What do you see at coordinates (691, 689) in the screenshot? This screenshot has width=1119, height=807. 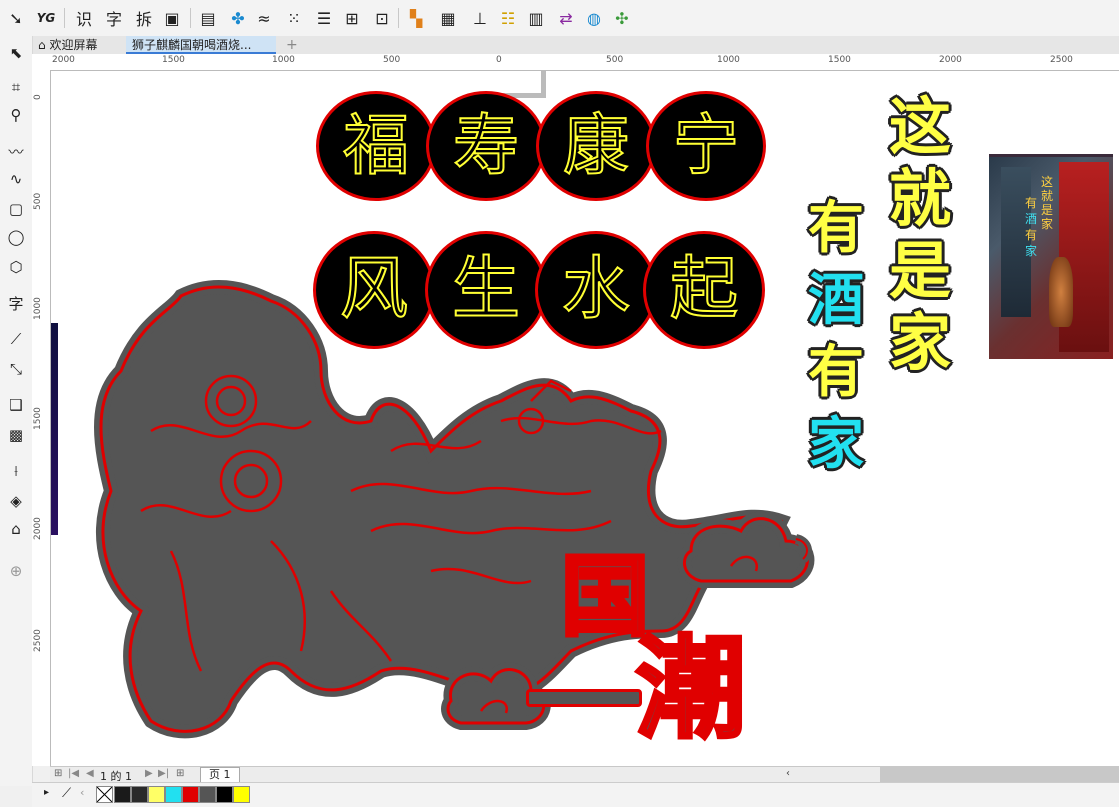 I see `guochao-char-2: 潮` at bounding box center [691, 689].